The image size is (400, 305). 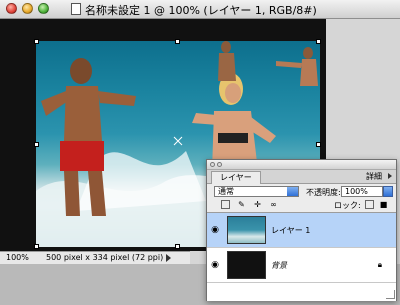 I want to click on opacity-label: 不透明度:, so click(x=323, y=192).